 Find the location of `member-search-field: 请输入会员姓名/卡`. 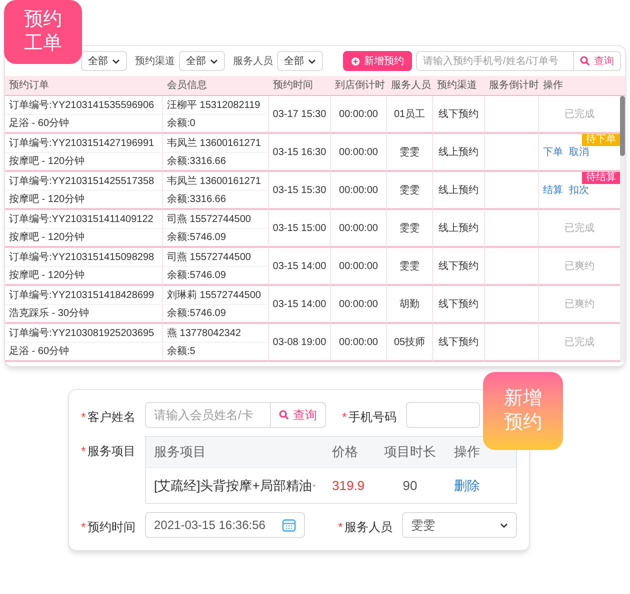

member-search-field: 请输入会员姓名/卡 is located at coordinates (208, 415).